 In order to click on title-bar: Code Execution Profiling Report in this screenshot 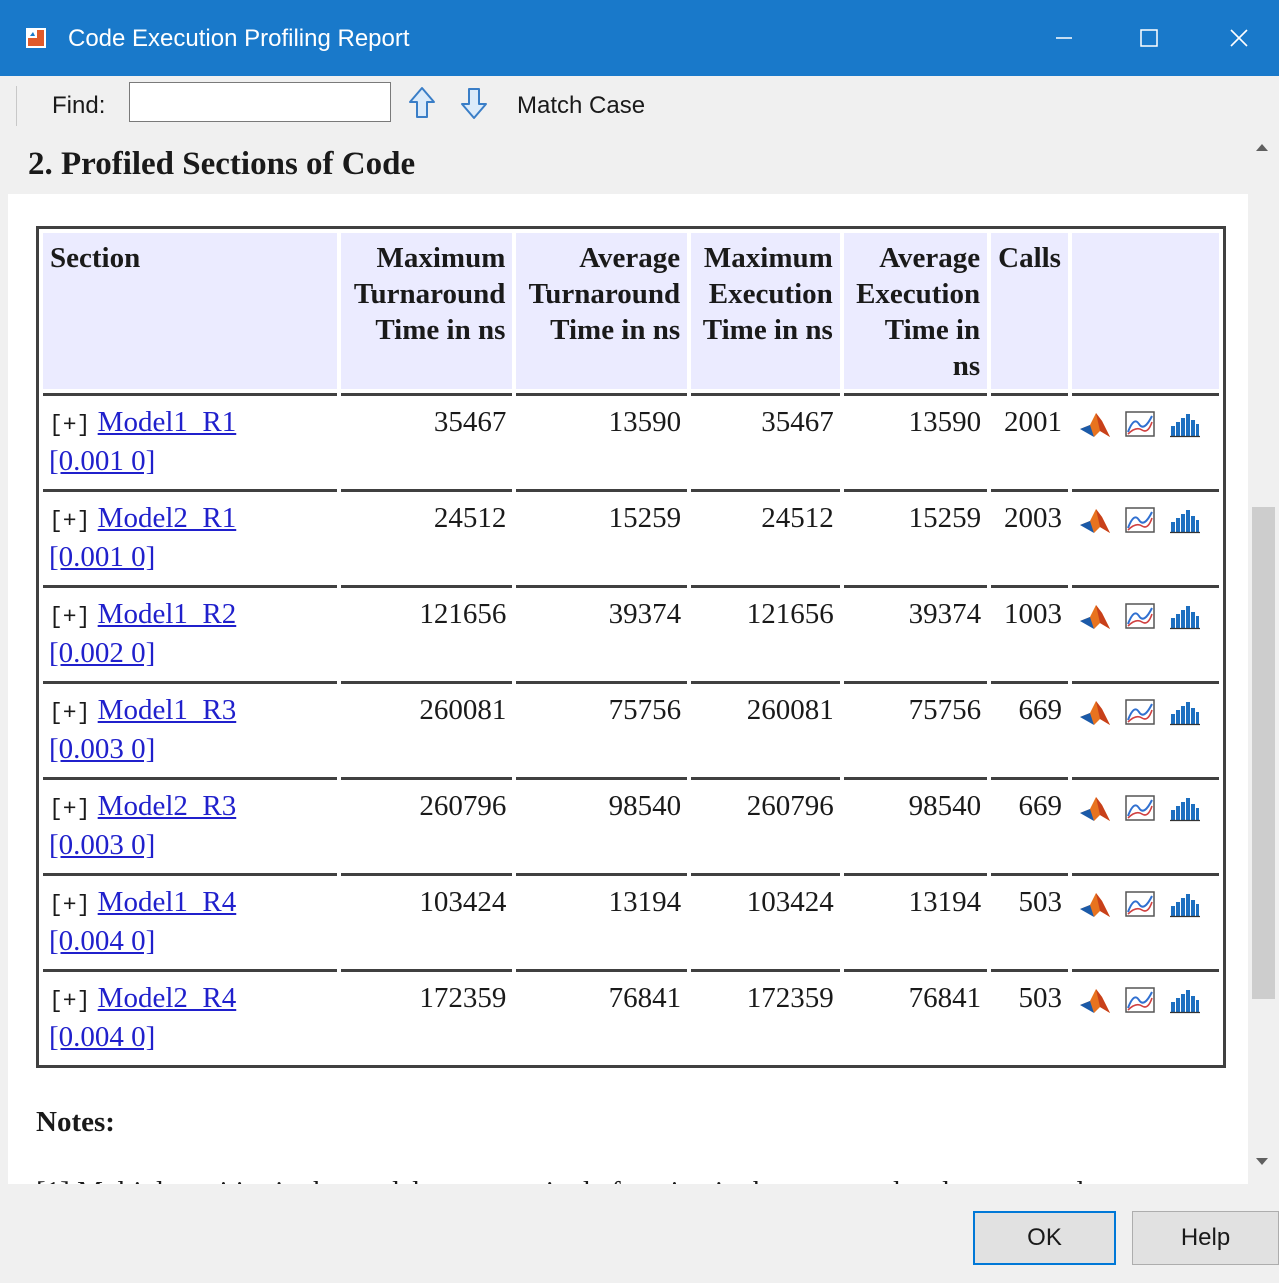, I will do `click(639, 38)`.